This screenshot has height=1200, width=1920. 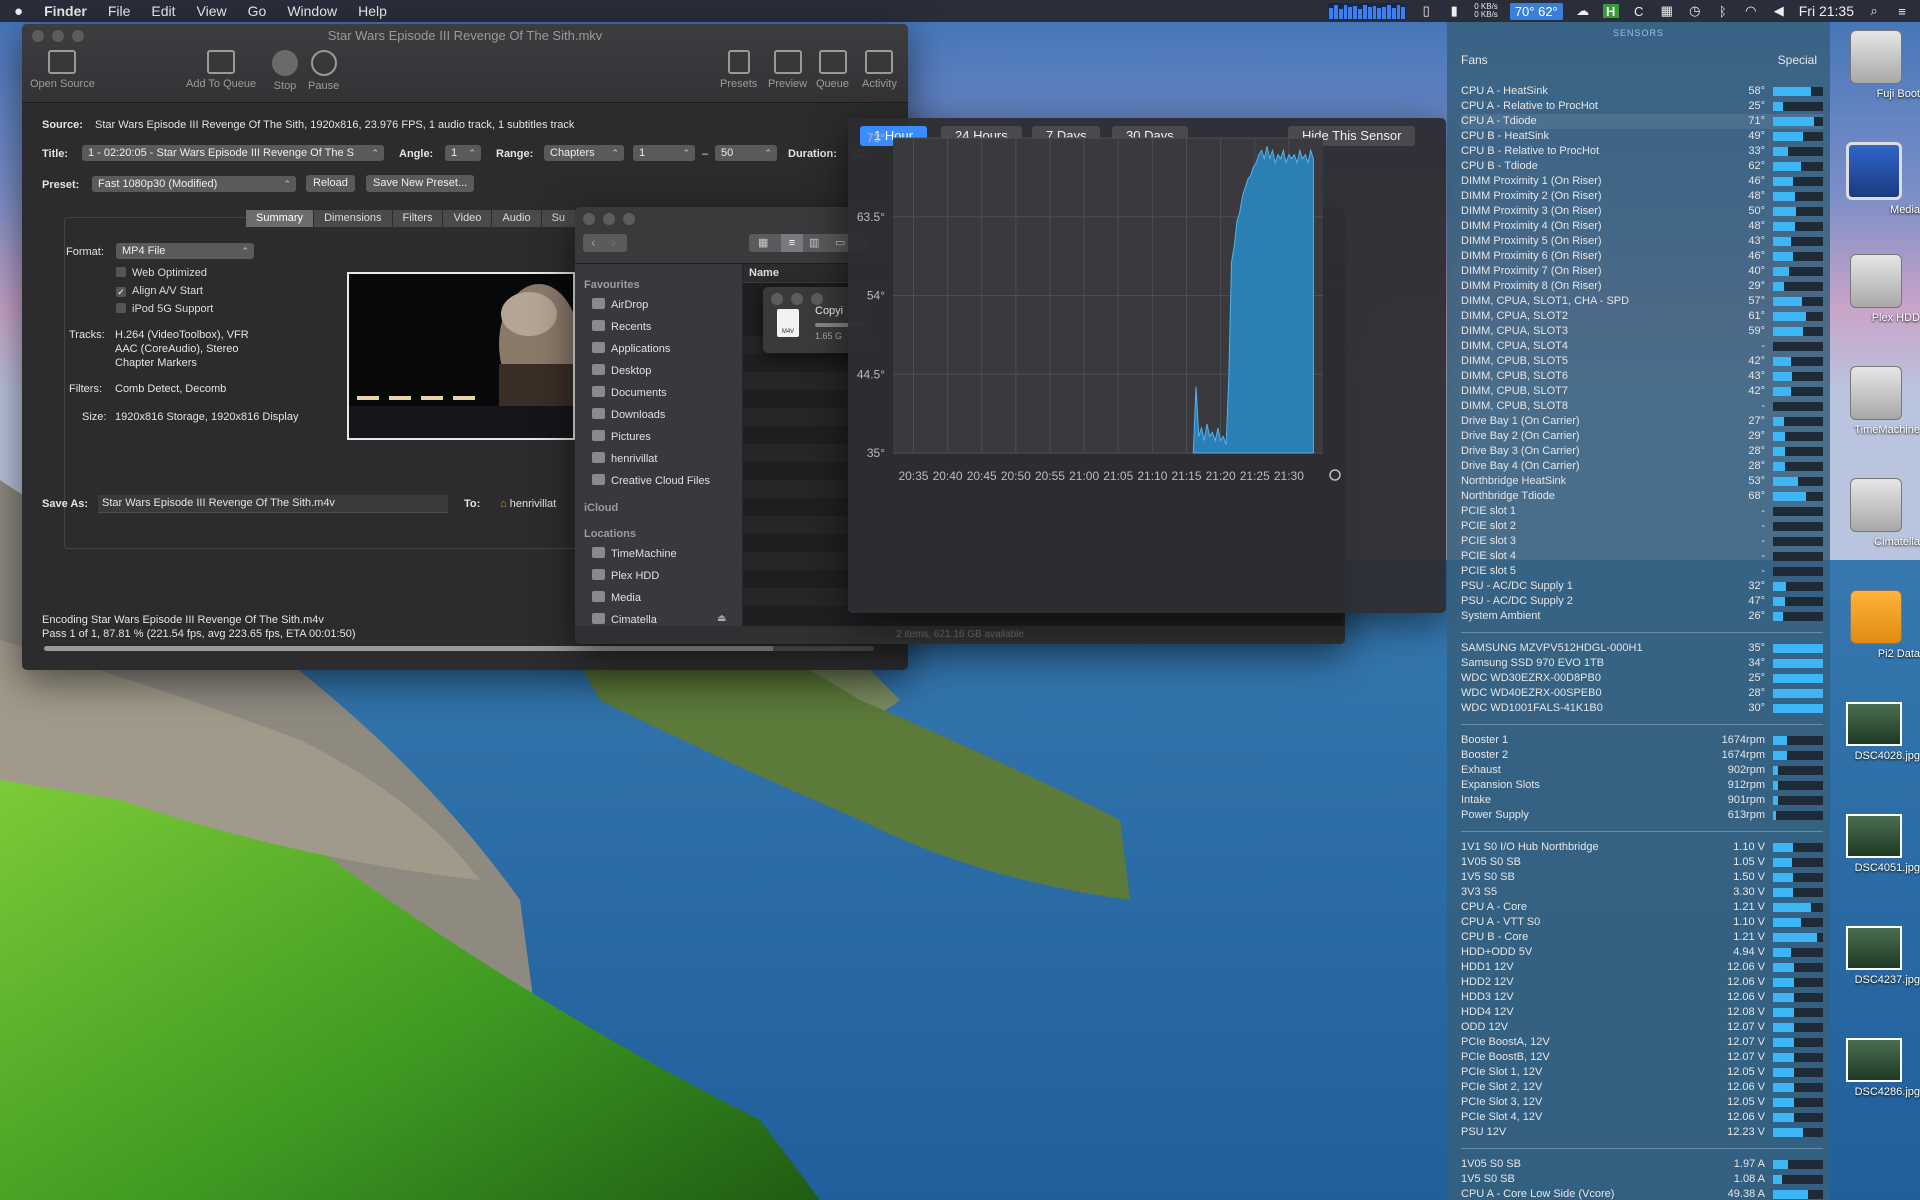 What do you see at coordinates (1454, 10) in the screenshot?
I see `disk-icon: ▮` at bounding box center [1454, 10].